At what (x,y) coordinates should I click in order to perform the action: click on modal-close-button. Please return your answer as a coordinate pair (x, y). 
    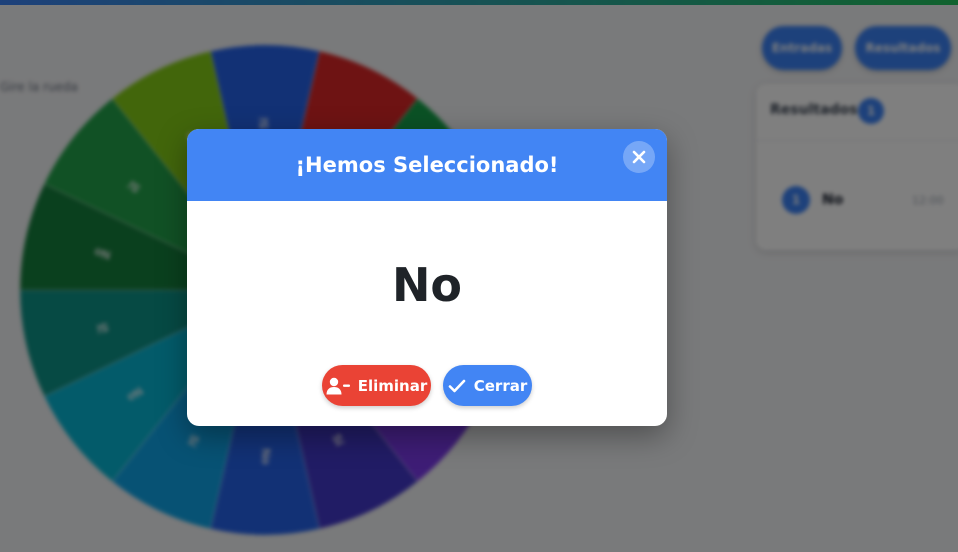
    Looking at the image, I should click on (639, 157).